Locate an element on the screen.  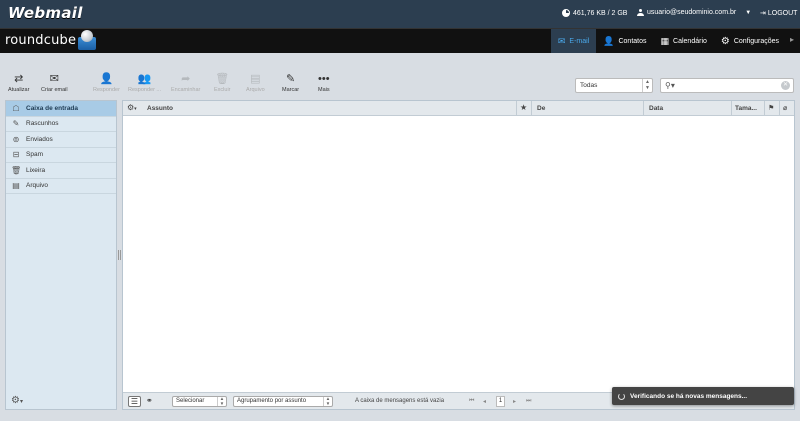
mark-button: ✎ Marcar is located at coordinates (290, 83).